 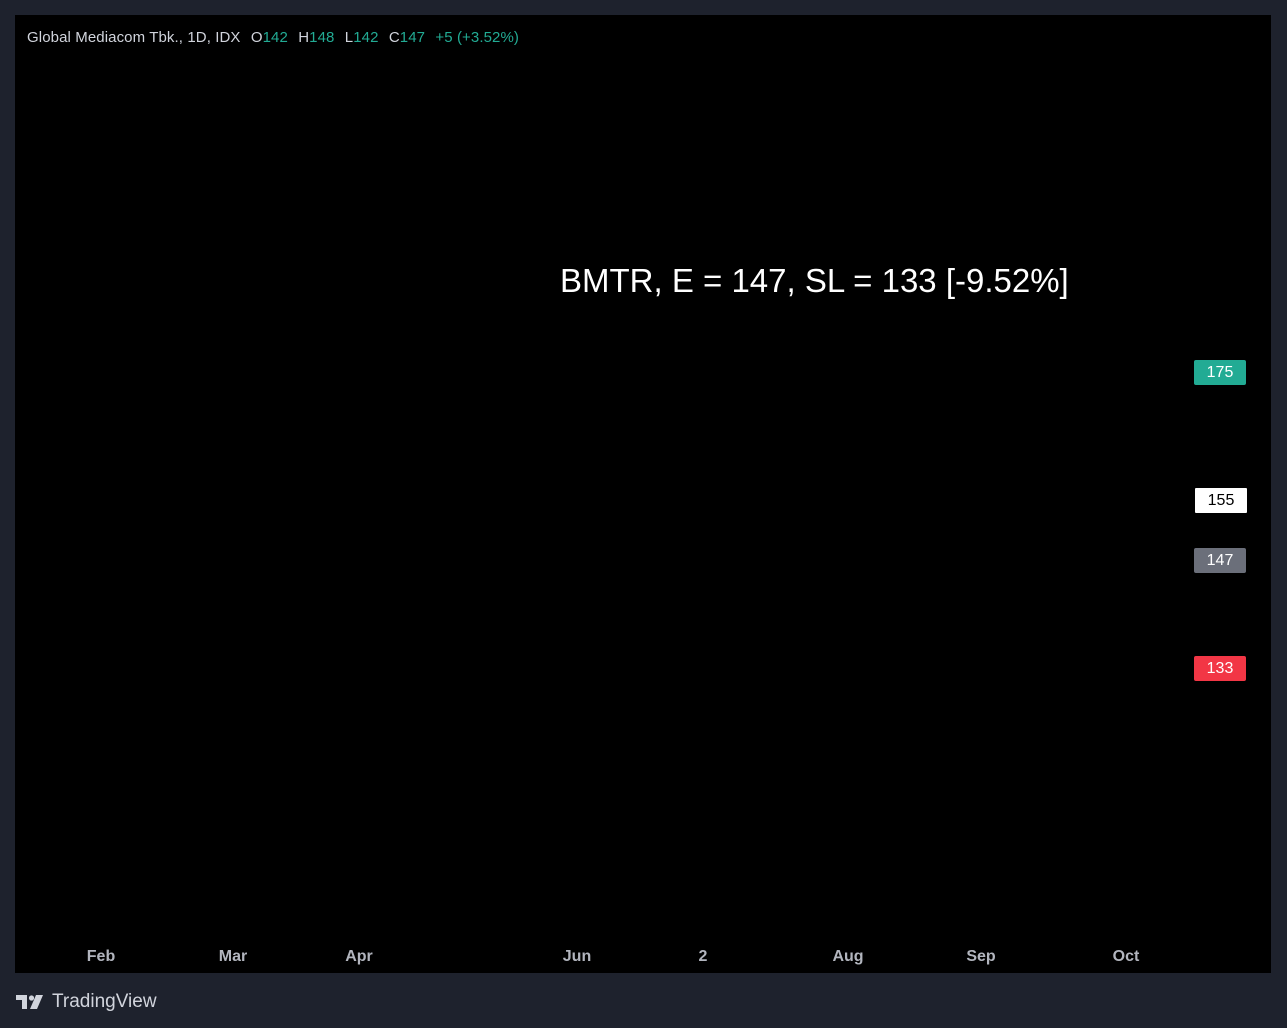 What do you see at coordinates (412, 37) in the screenshot?
I see `close-value: 147` at bounding box center [412, 37].